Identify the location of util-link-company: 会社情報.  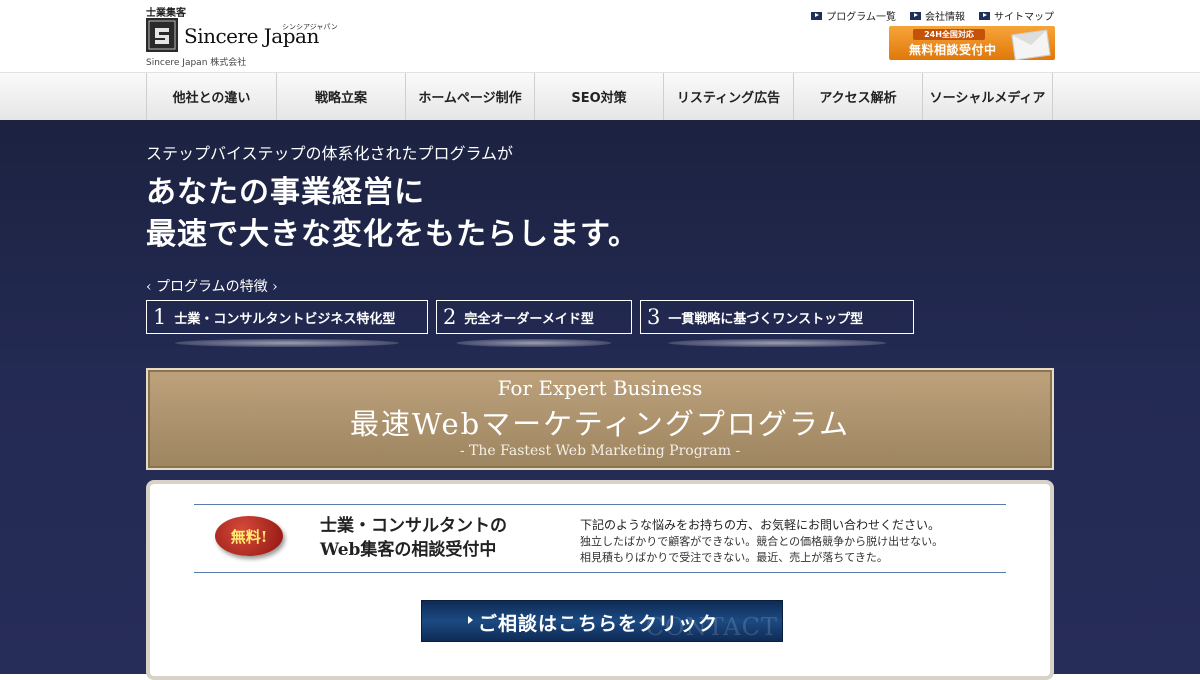
(937, 15).